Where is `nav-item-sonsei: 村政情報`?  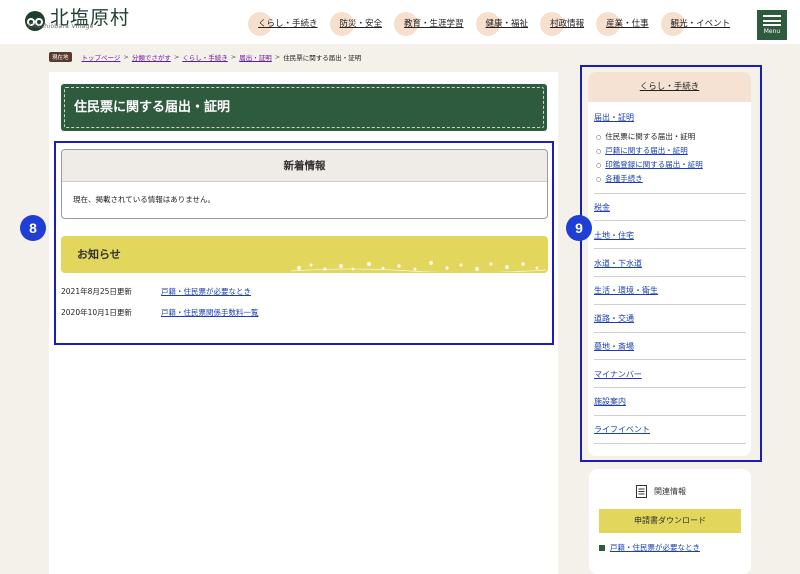
nav-item-sonsei: 村政情報 is located at coordinates (562, 24).